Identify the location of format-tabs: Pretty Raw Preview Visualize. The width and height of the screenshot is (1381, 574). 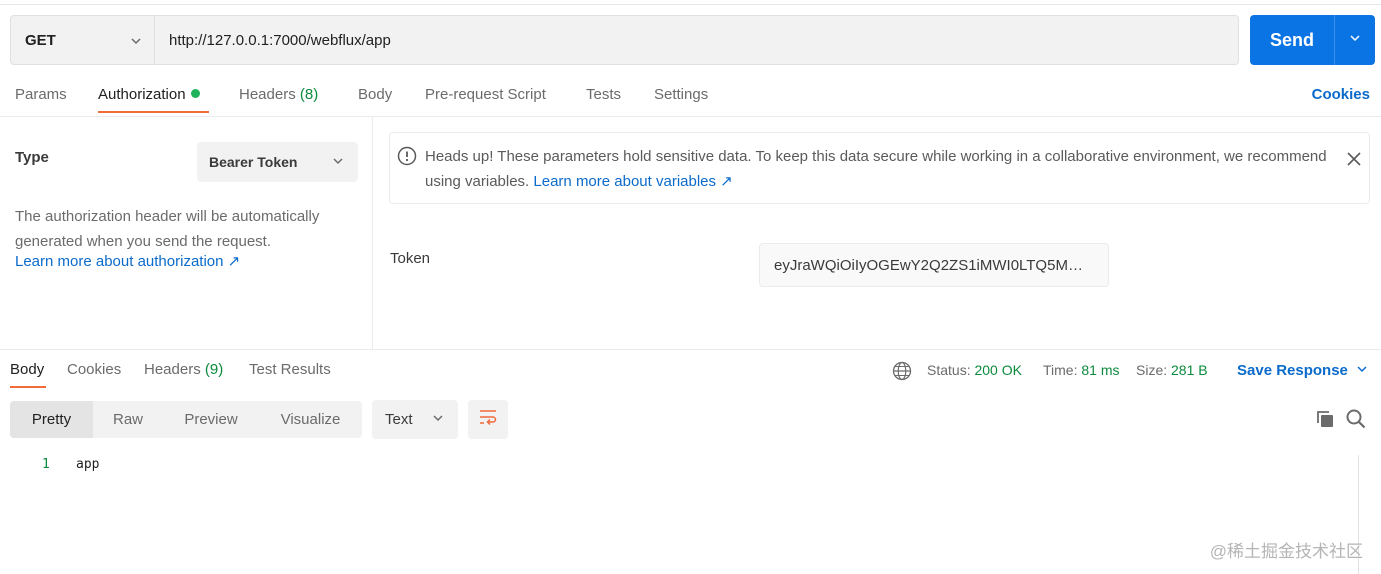
(186, 419).